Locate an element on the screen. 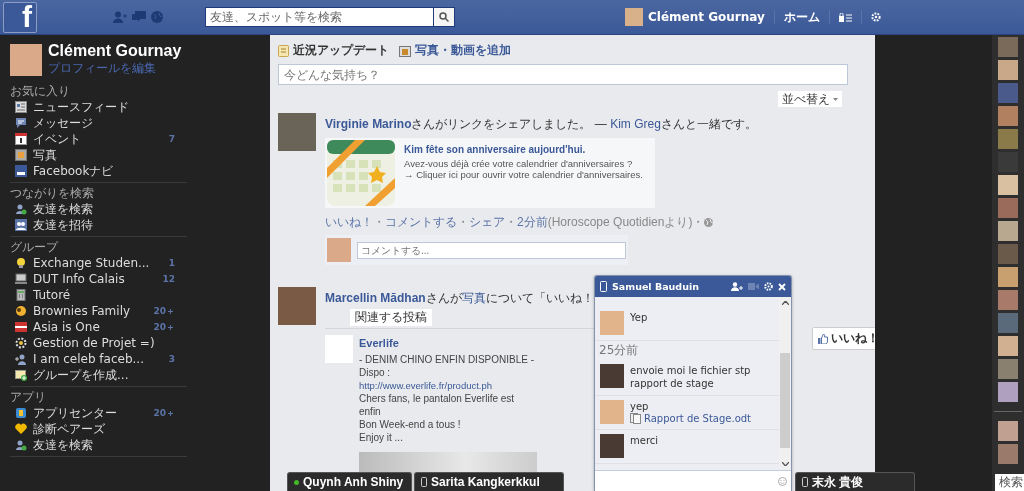  document-icon is located at coordinates (635, 418).